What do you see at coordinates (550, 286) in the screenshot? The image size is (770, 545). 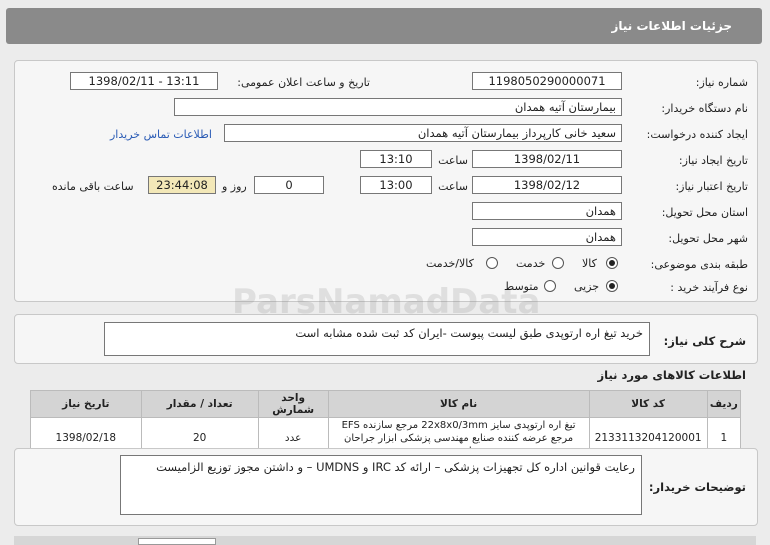 I see `purchase-radio-medium` at bounding box center [550, 286].